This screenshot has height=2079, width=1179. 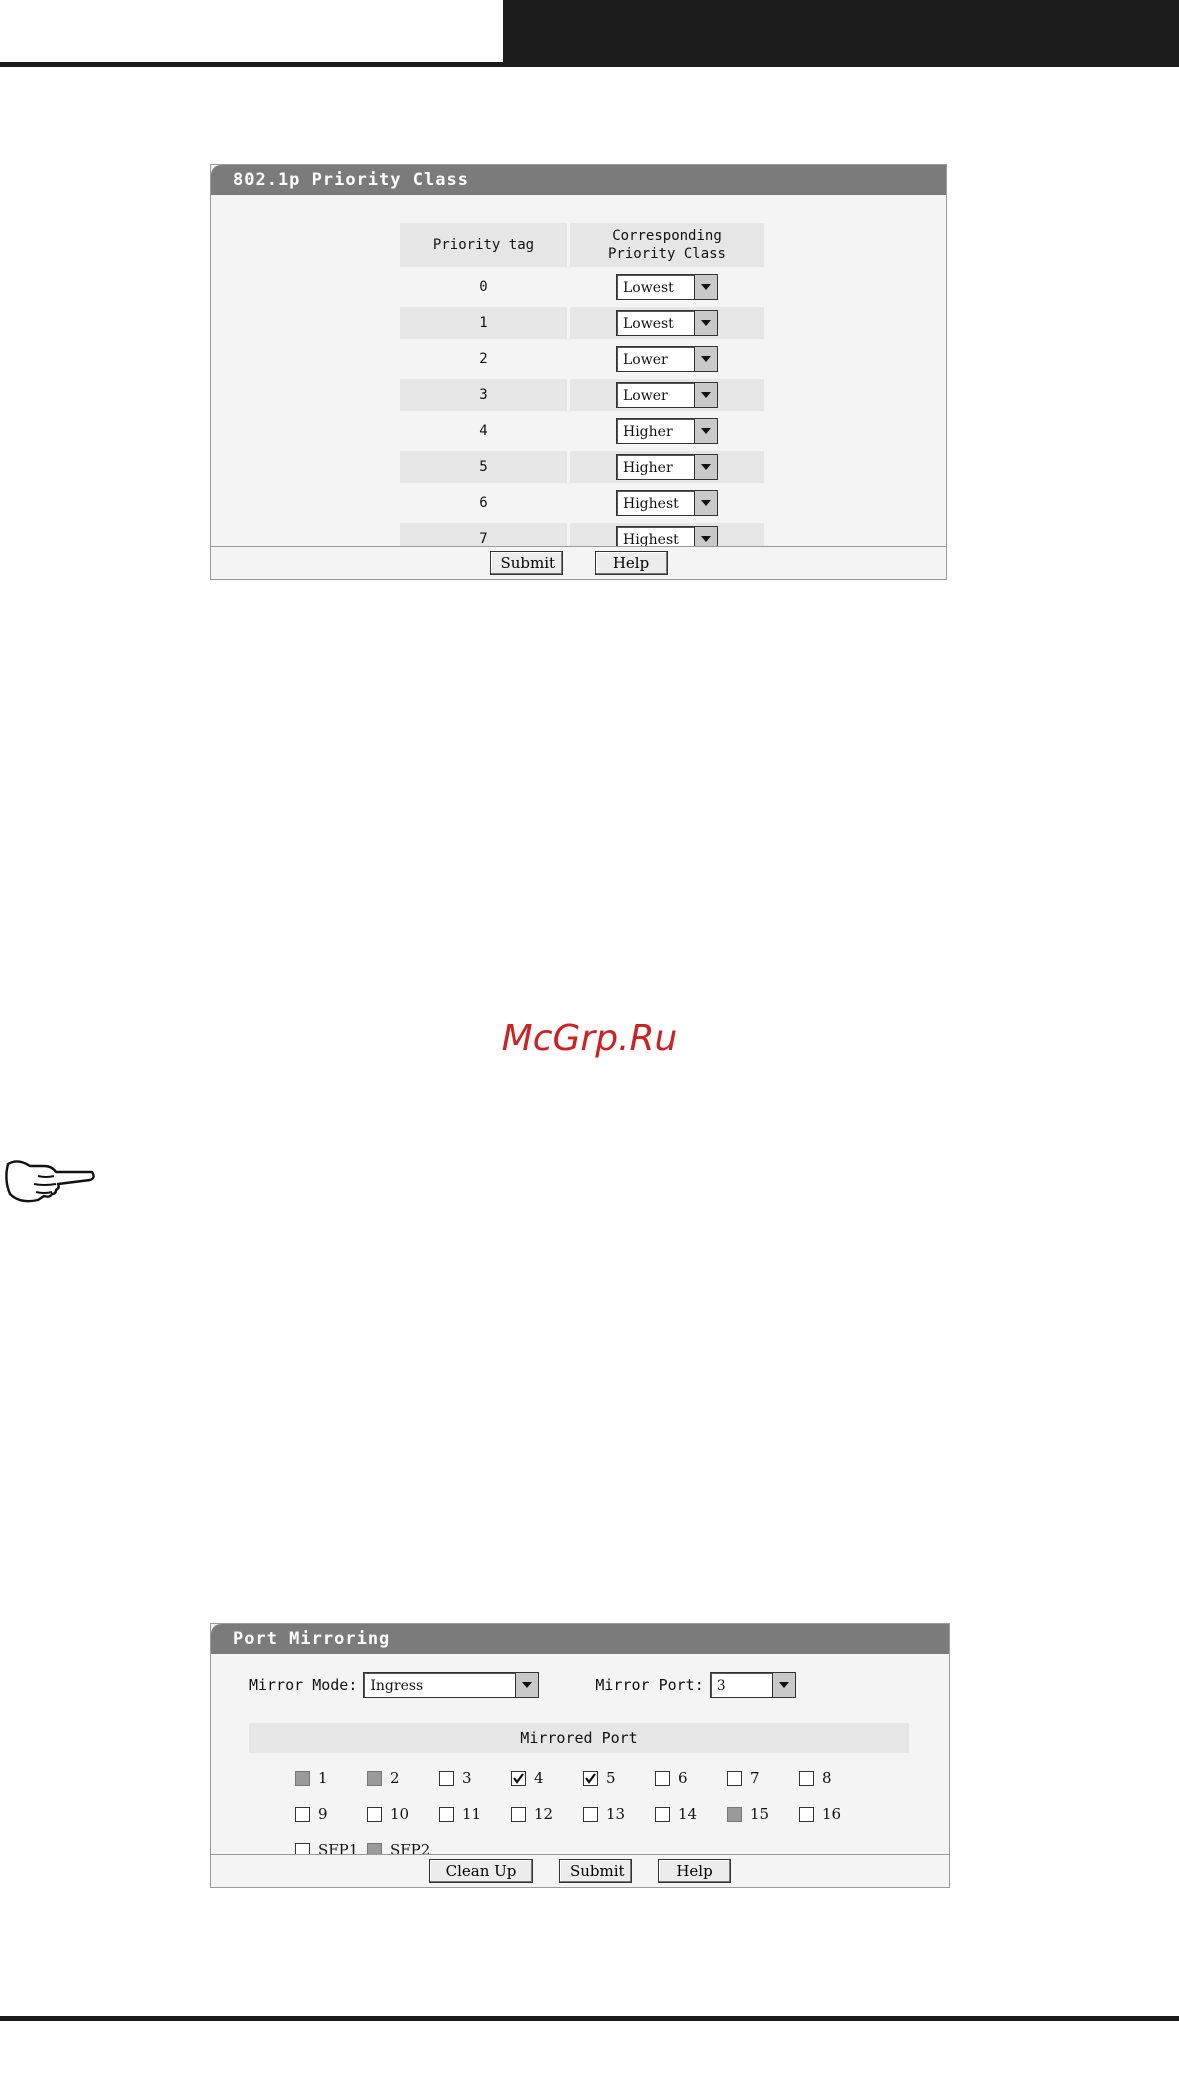 I want to click on port-checkbox-item: 16, so click(x=835, y=1814).